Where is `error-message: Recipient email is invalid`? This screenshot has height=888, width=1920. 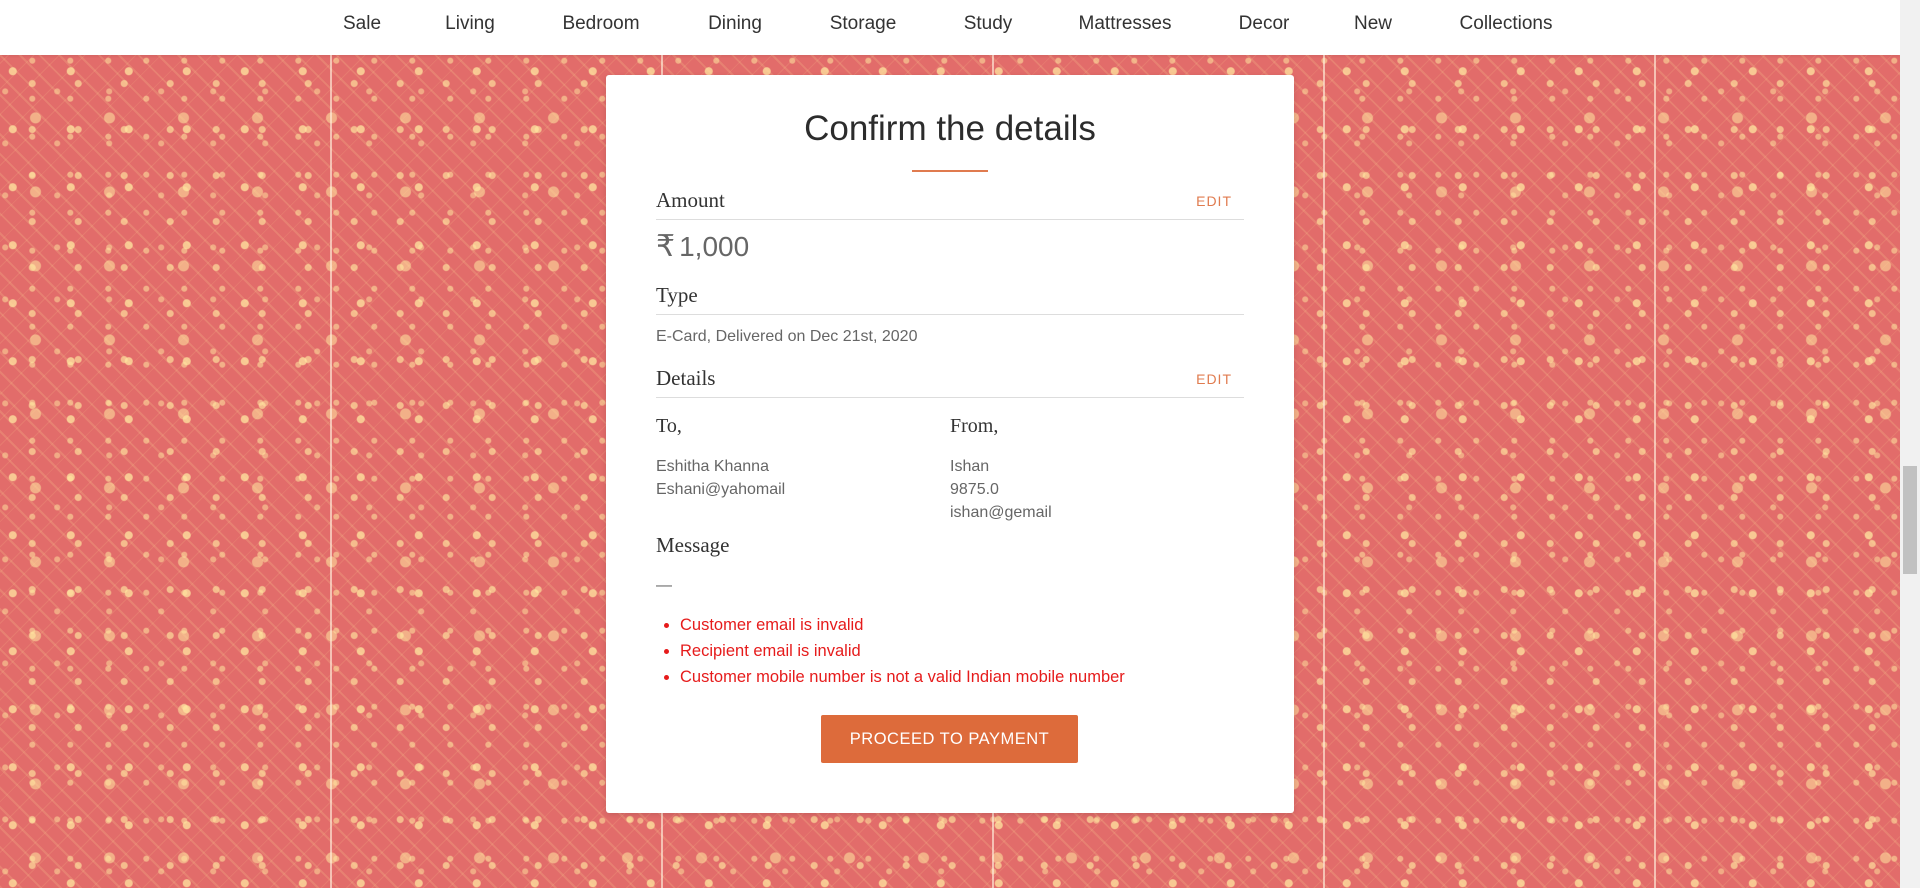 error-message: Recipient email is invalid is located at coordinates (902, 651).